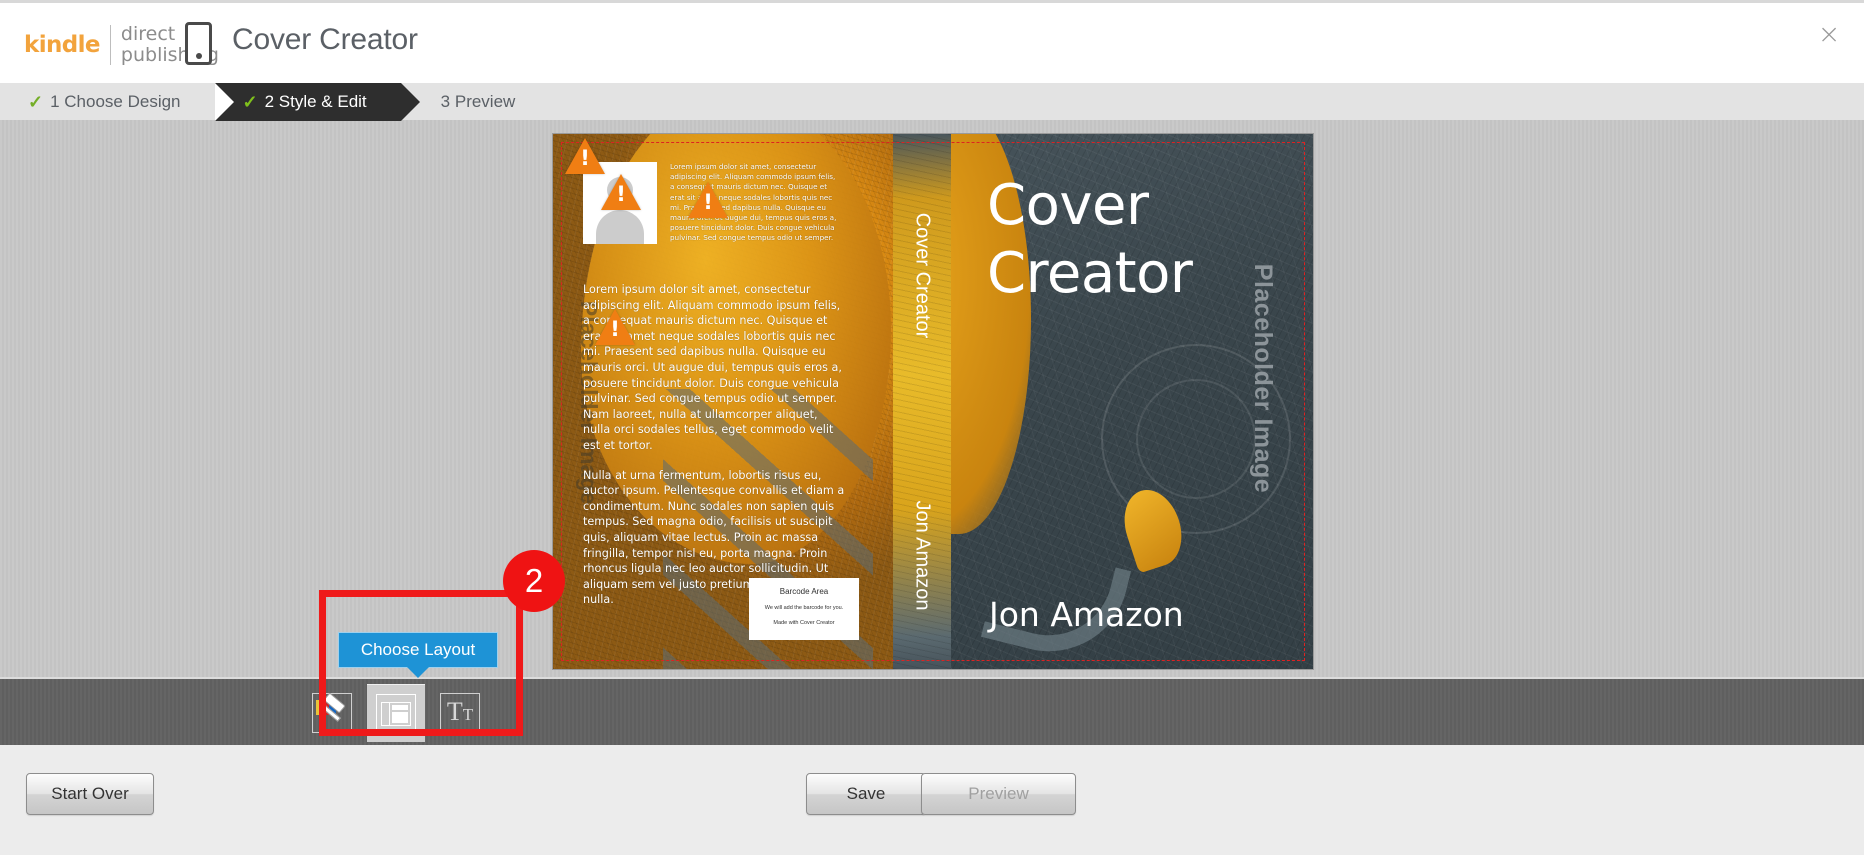 This screenshot has width=1864, height=855. I want to click on avatar-body-icon, so click(620, 227).